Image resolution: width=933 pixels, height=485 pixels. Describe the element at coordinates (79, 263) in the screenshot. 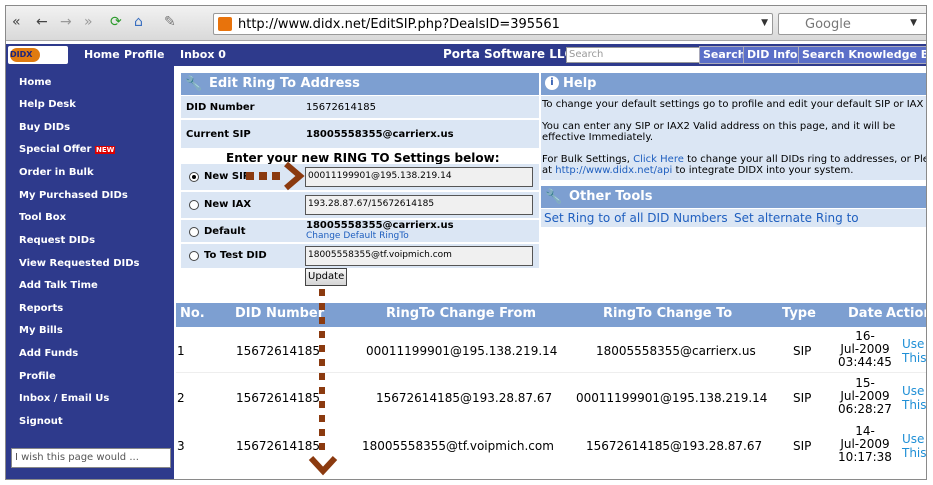

I see `sidebar-item-view-requested-dids: View Requested DIDs` at that location.